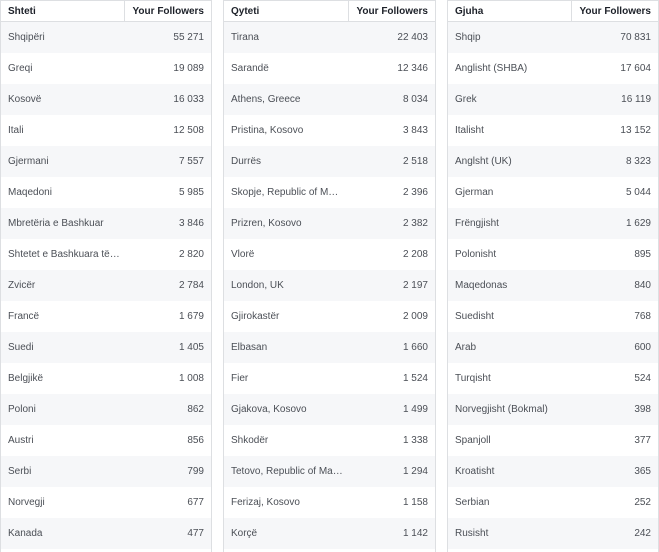 The width and height of the screenshot is (659, 552). I want to click on row-label: London, UK, so click(257, 285).